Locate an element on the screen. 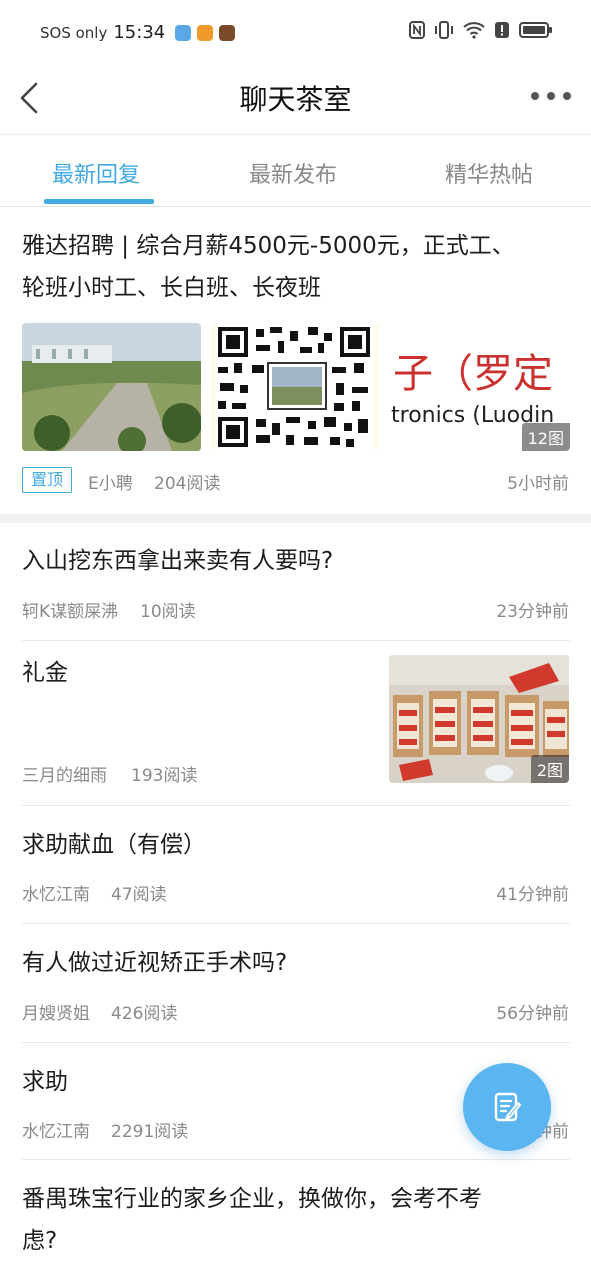 The image size is (591, 1280). post-author: 三月的细雨 is located at coordinates (64, 776).